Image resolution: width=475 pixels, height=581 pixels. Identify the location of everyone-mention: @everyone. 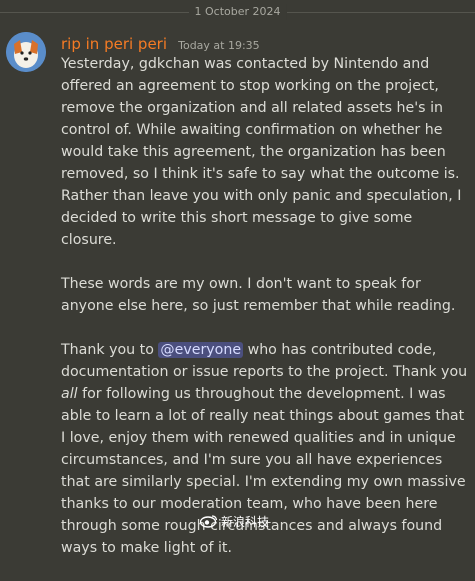
(201, 350).